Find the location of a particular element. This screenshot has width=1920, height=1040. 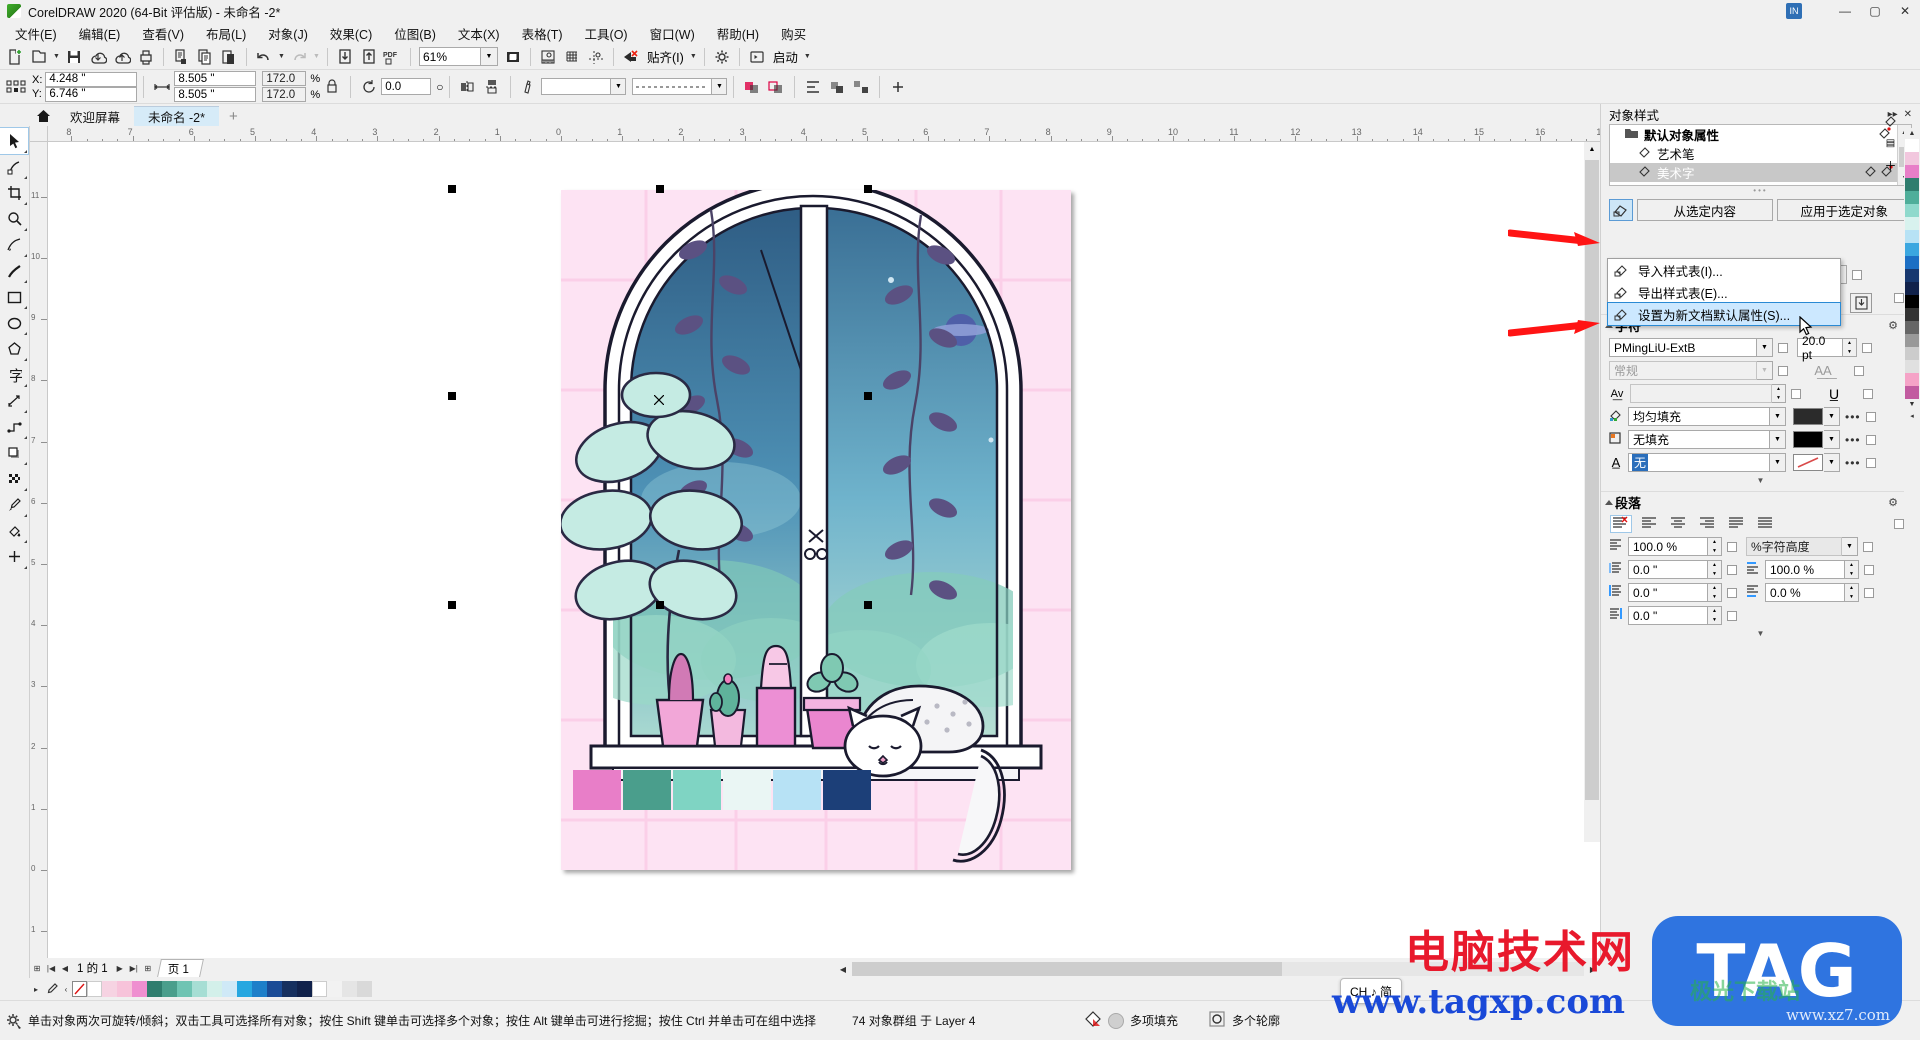

outline-style-preview is located at coordinates (672, 86).